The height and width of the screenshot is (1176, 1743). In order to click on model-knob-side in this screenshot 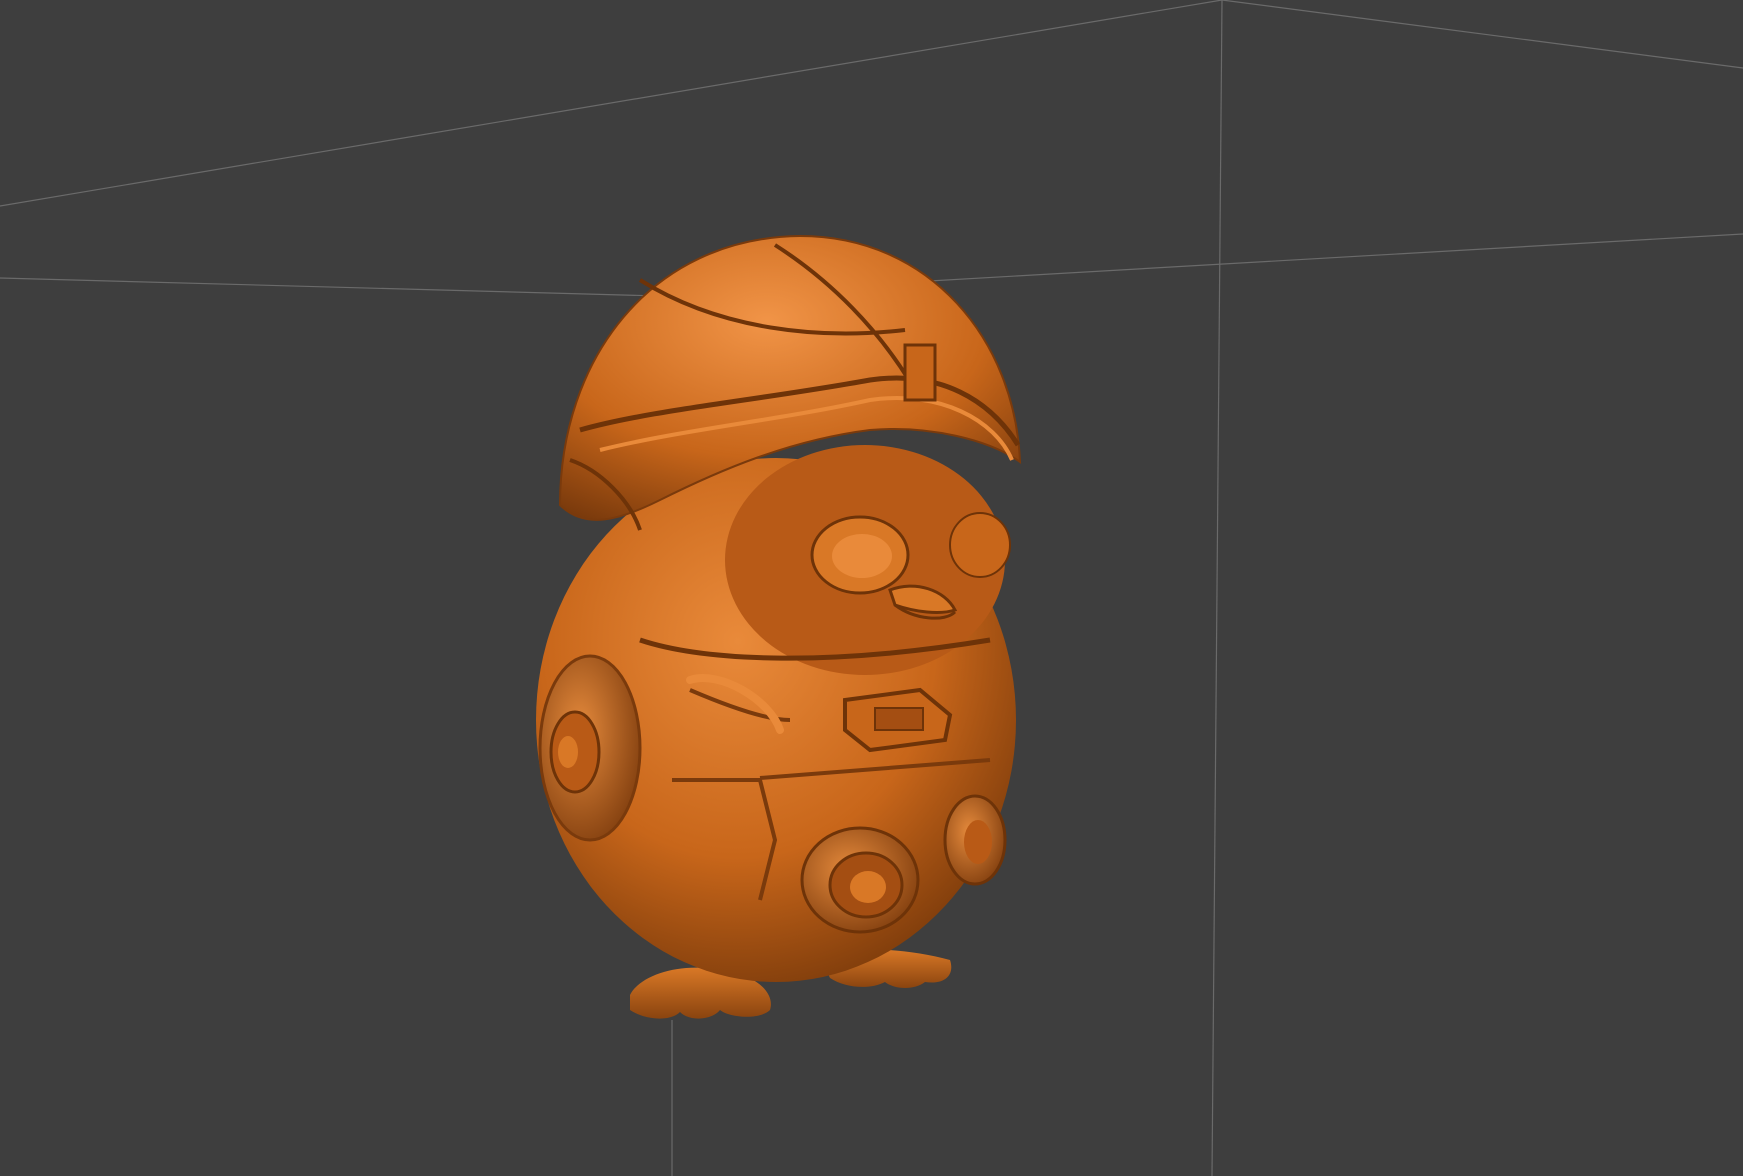, I will do `click(975, 840)`.